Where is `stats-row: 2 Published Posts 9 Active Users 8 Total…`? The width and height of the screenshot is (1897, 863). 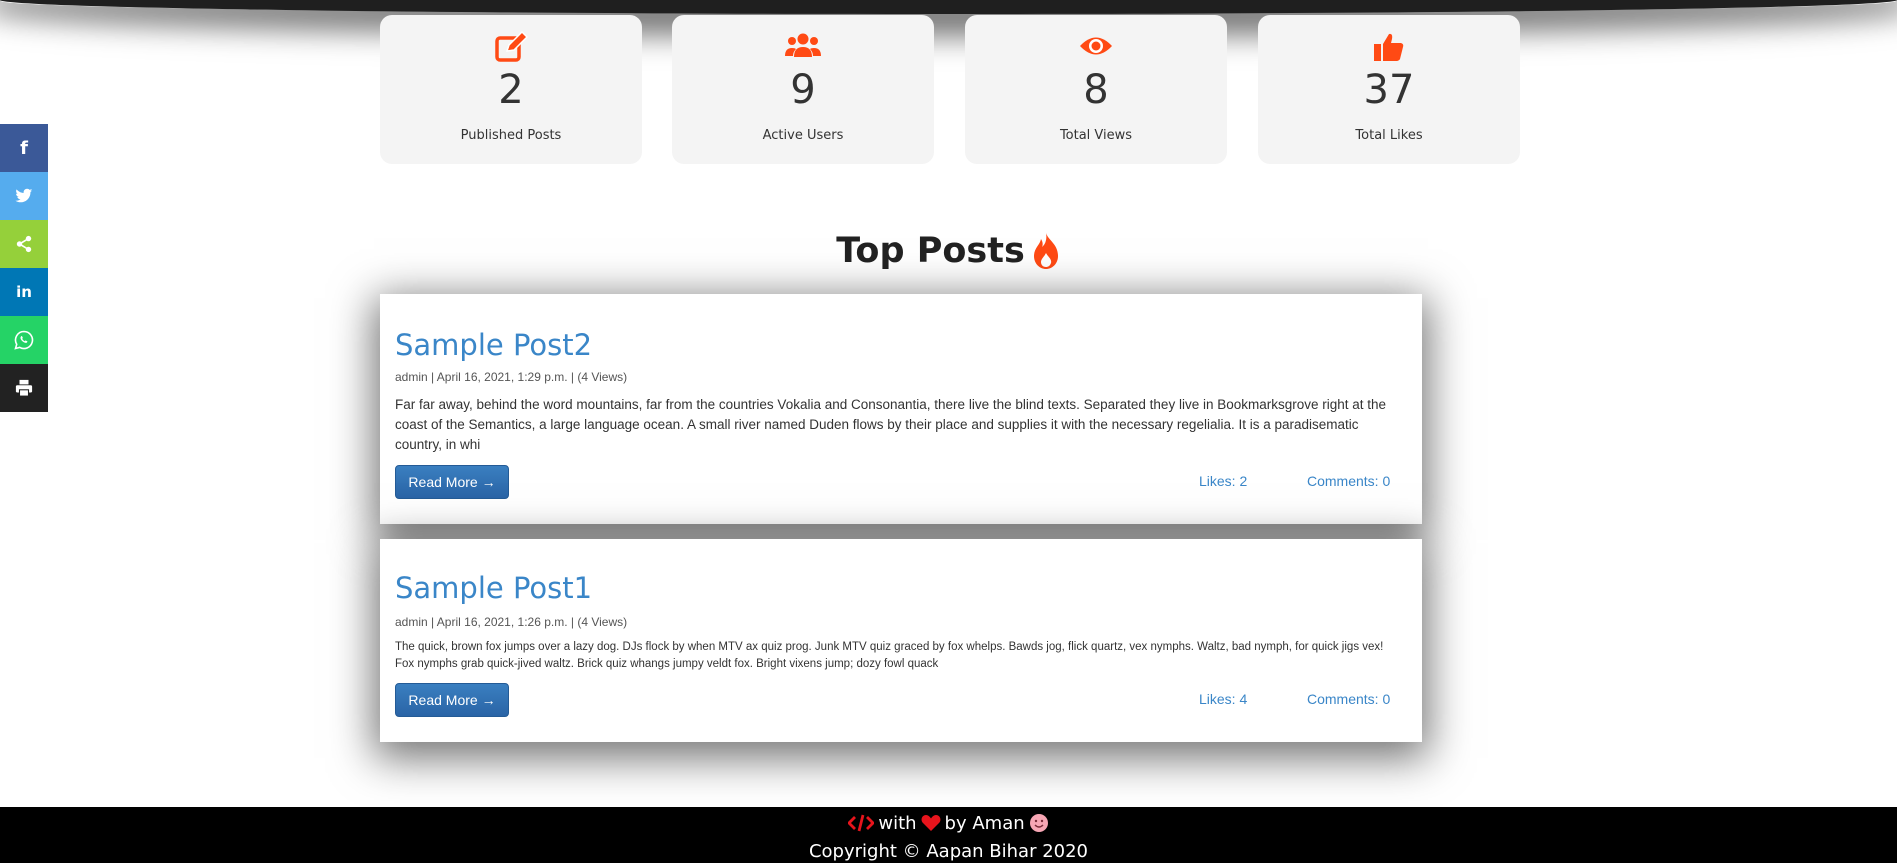
stats-row: 2 Published Posts 9 Active Users 8 Total… is located at coordinates (950, 89).